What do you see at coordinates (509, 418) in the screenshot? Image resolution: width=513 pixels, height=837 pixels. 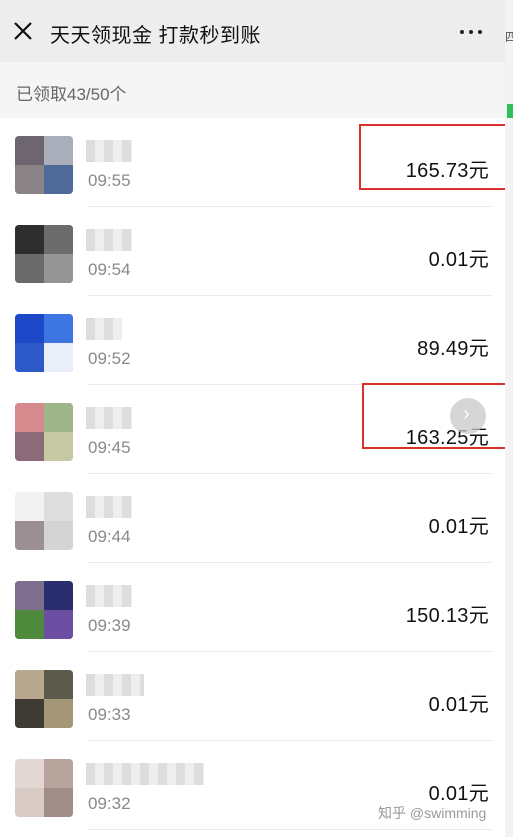 I see `background-window-edge: 四` at bounding box center [509, 418].